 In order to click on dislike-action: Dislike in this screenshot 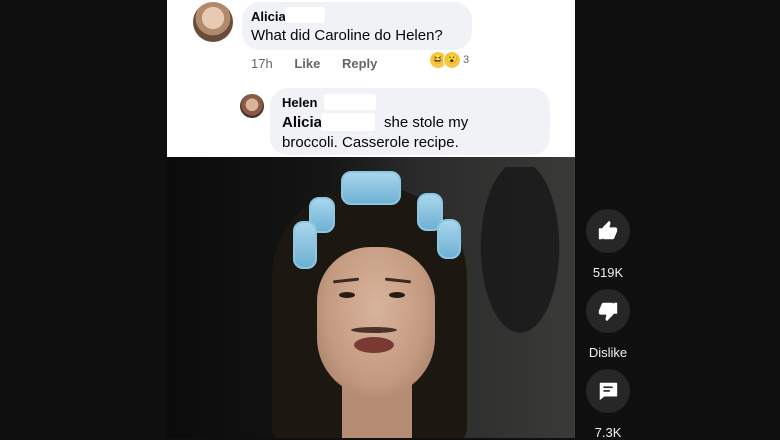, I will do `click(608, 324)`.